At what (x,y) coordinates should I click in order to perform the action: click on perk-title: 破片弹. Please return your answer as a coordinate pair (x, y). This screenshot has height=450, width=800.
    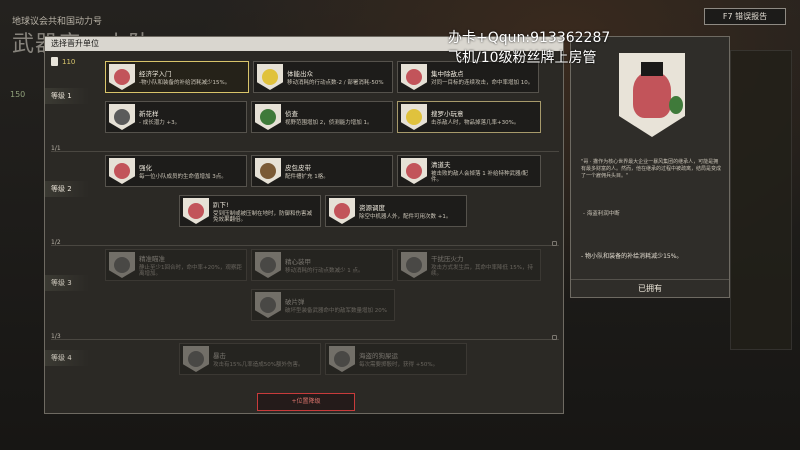
    Looking at the image, I should click on (295, 301).